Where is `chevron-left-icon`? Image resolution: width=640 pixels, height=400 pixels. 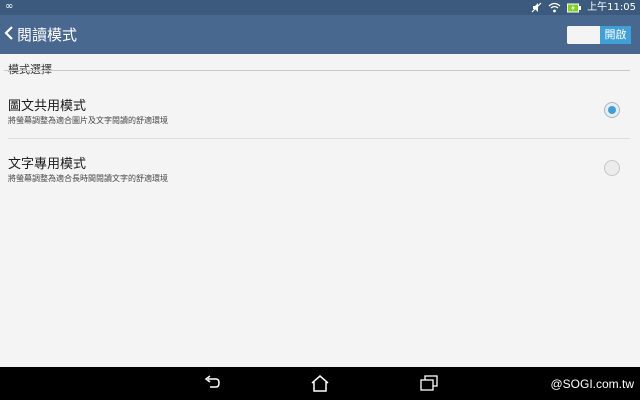
chevron-left-icon is located at coordinates (9, 35).